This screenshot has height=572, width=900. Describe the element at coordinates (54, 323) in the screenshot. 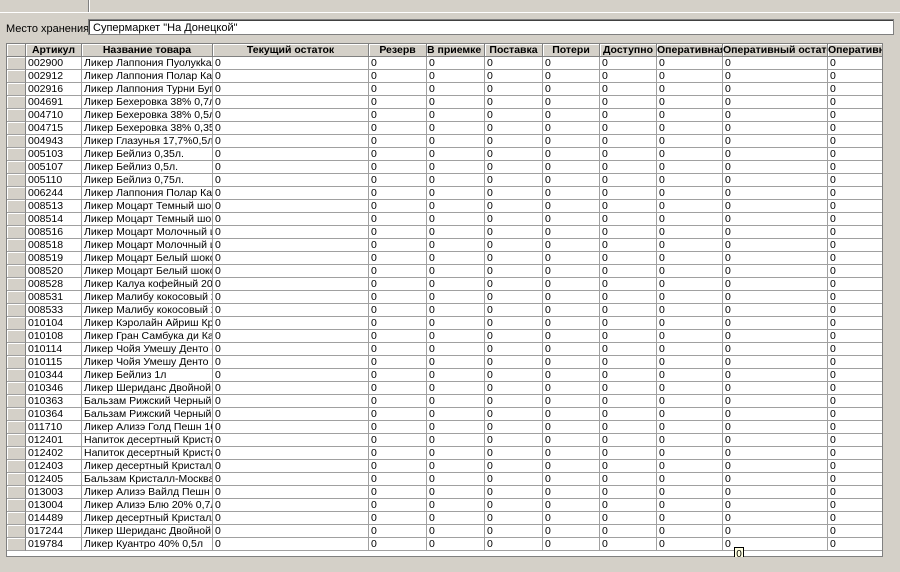

I see `col-article-cell: 010104` at that location.